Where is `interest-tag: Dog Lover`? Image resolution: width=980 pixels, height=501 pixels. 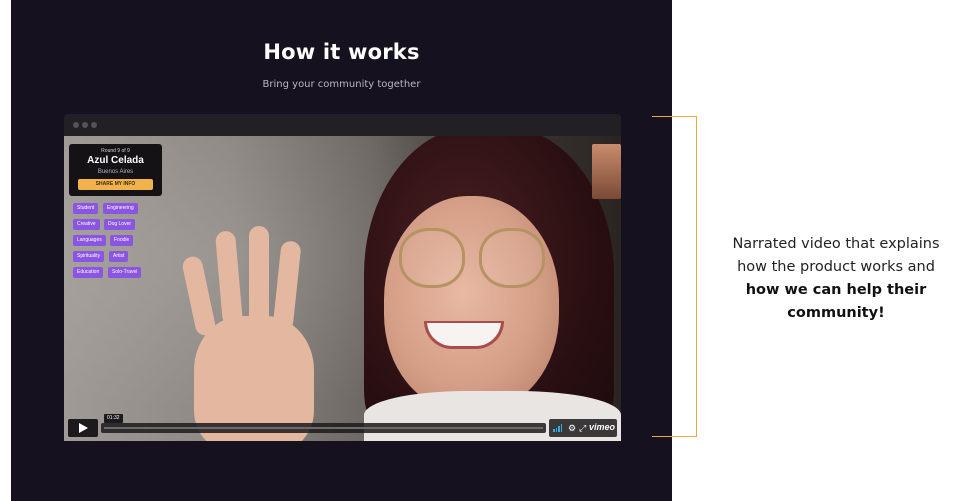
interest-tag: Dog Lover is located at coordinates (120, 224).